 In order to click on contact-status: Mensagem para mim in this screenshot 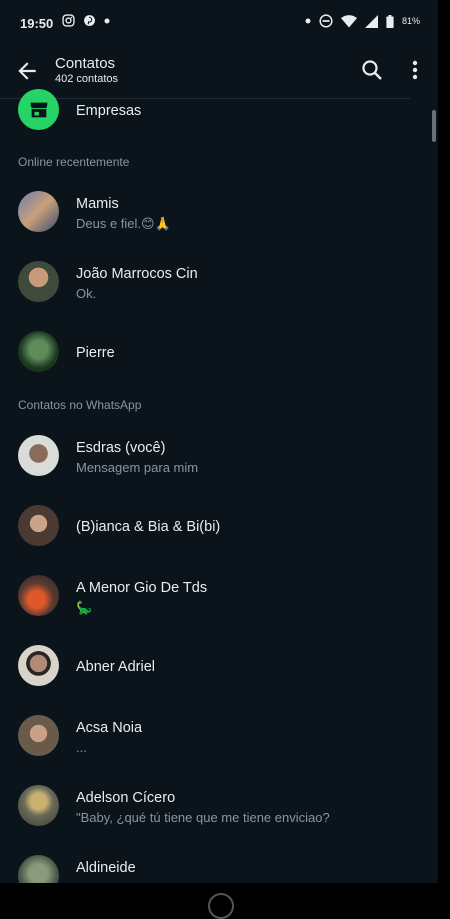, I will do `click(137, 467)`.